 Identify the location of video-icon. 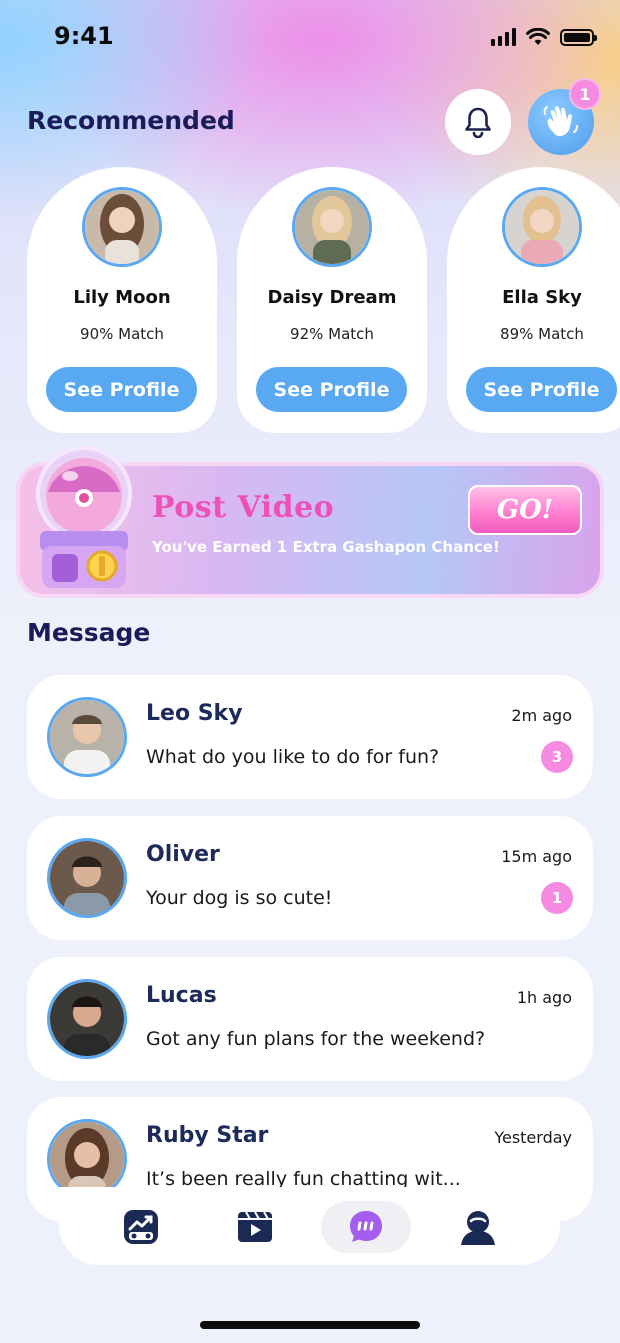
(255, 1226).